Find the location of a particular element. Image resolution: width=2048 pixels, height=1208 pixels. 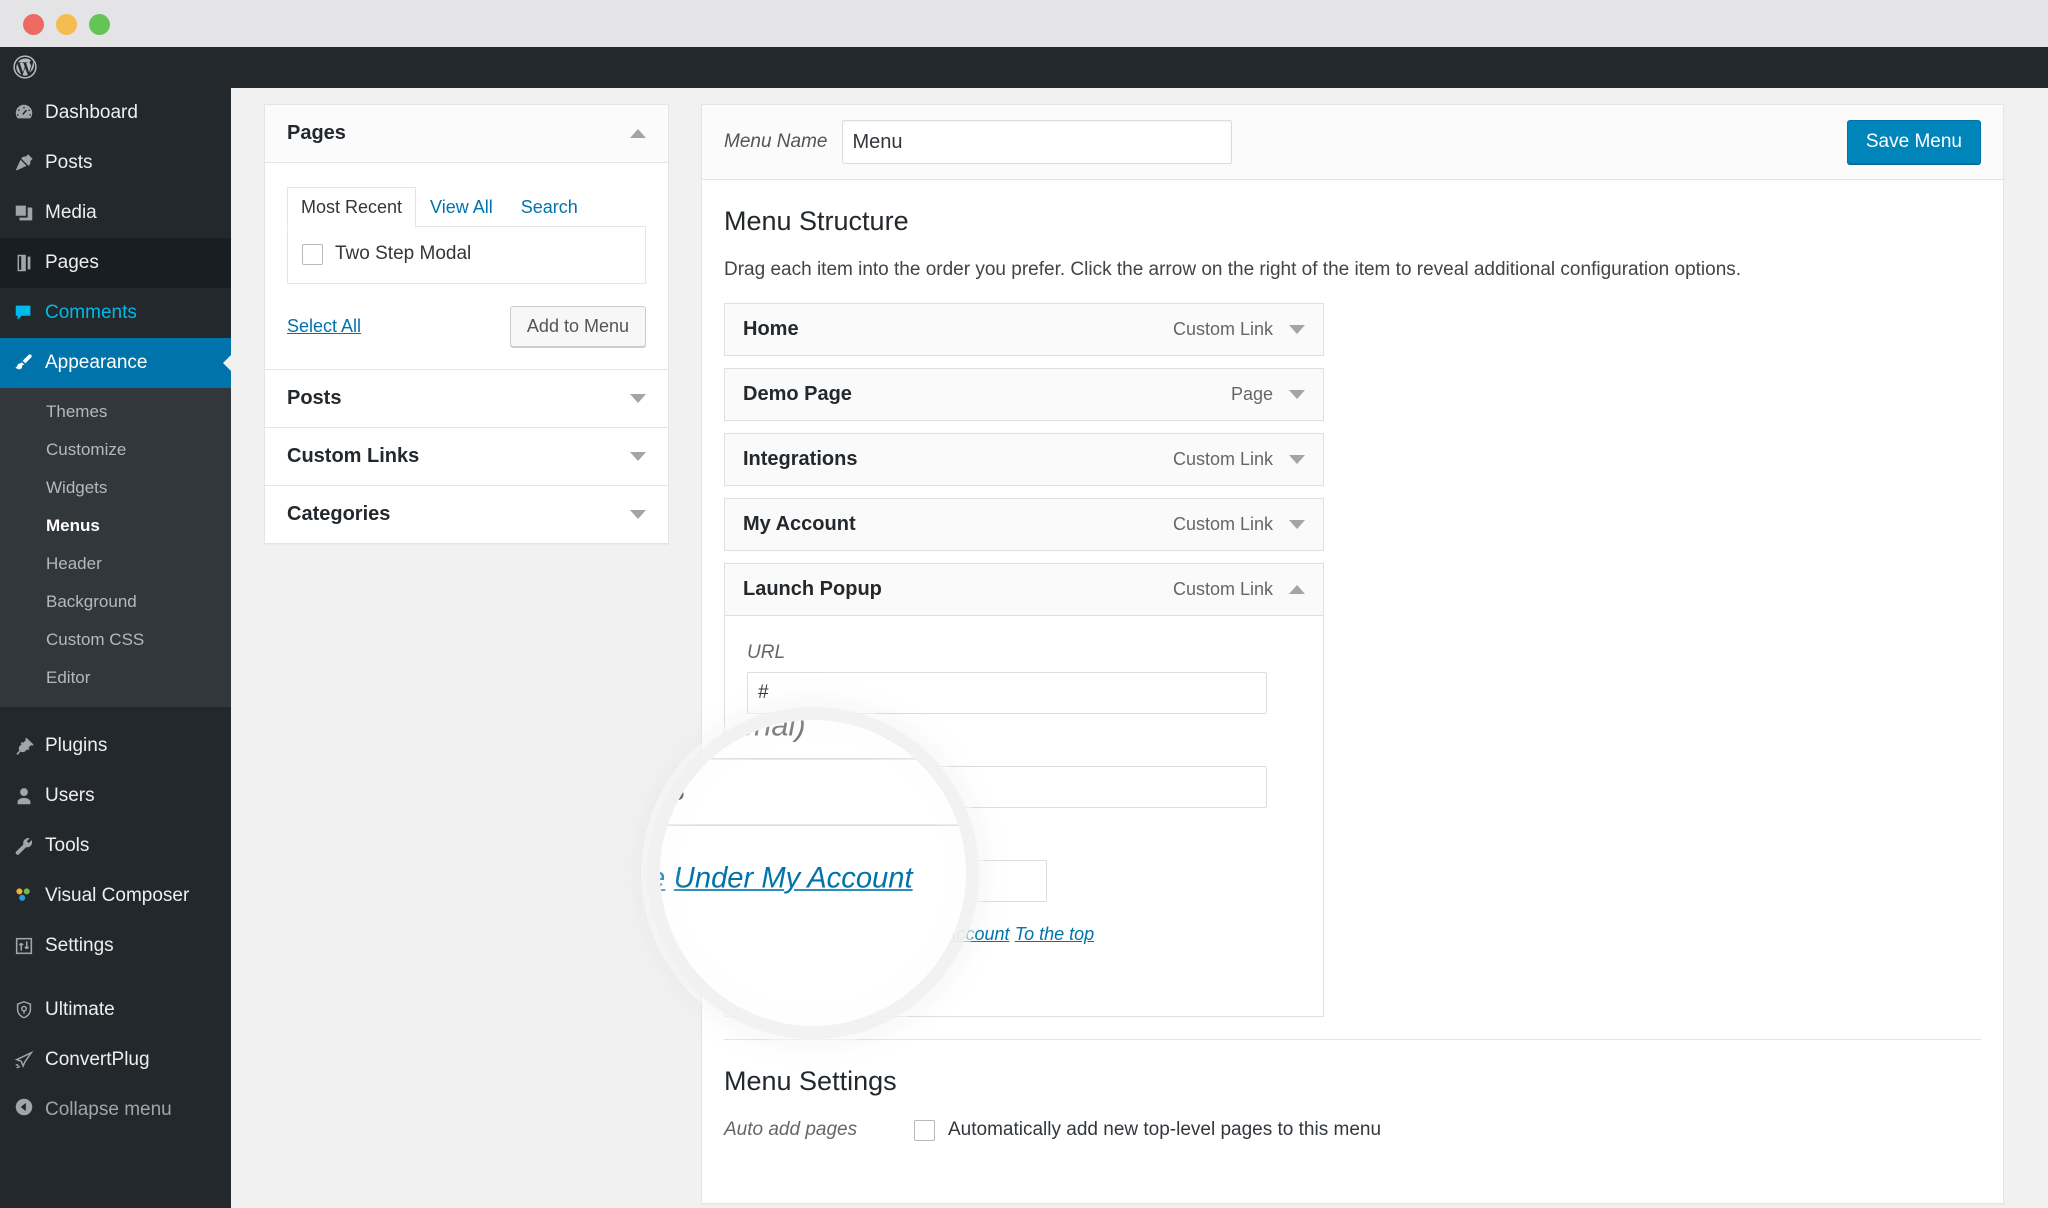

cancel-link: Cancel is located at coordinates (877, 978).